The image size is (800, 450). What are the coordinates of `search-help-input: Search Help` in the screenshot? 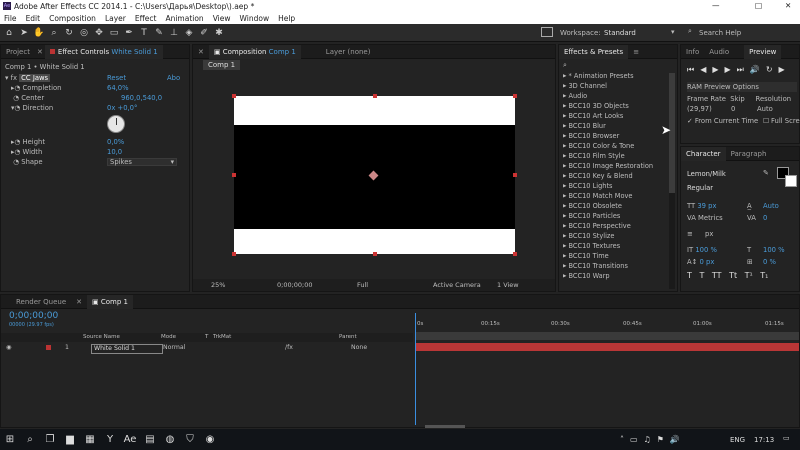 It's located at (720, 33).